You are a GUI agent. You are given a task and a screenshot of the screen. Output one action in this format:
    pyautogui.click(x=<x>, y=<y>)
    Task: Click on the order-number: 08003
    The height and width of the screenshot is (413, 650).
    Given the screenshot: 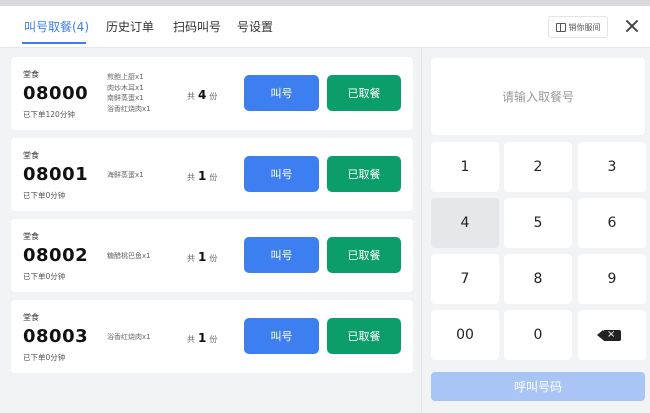 What is the action you would take?
    pyautogui.click(x=56, y=336)
    